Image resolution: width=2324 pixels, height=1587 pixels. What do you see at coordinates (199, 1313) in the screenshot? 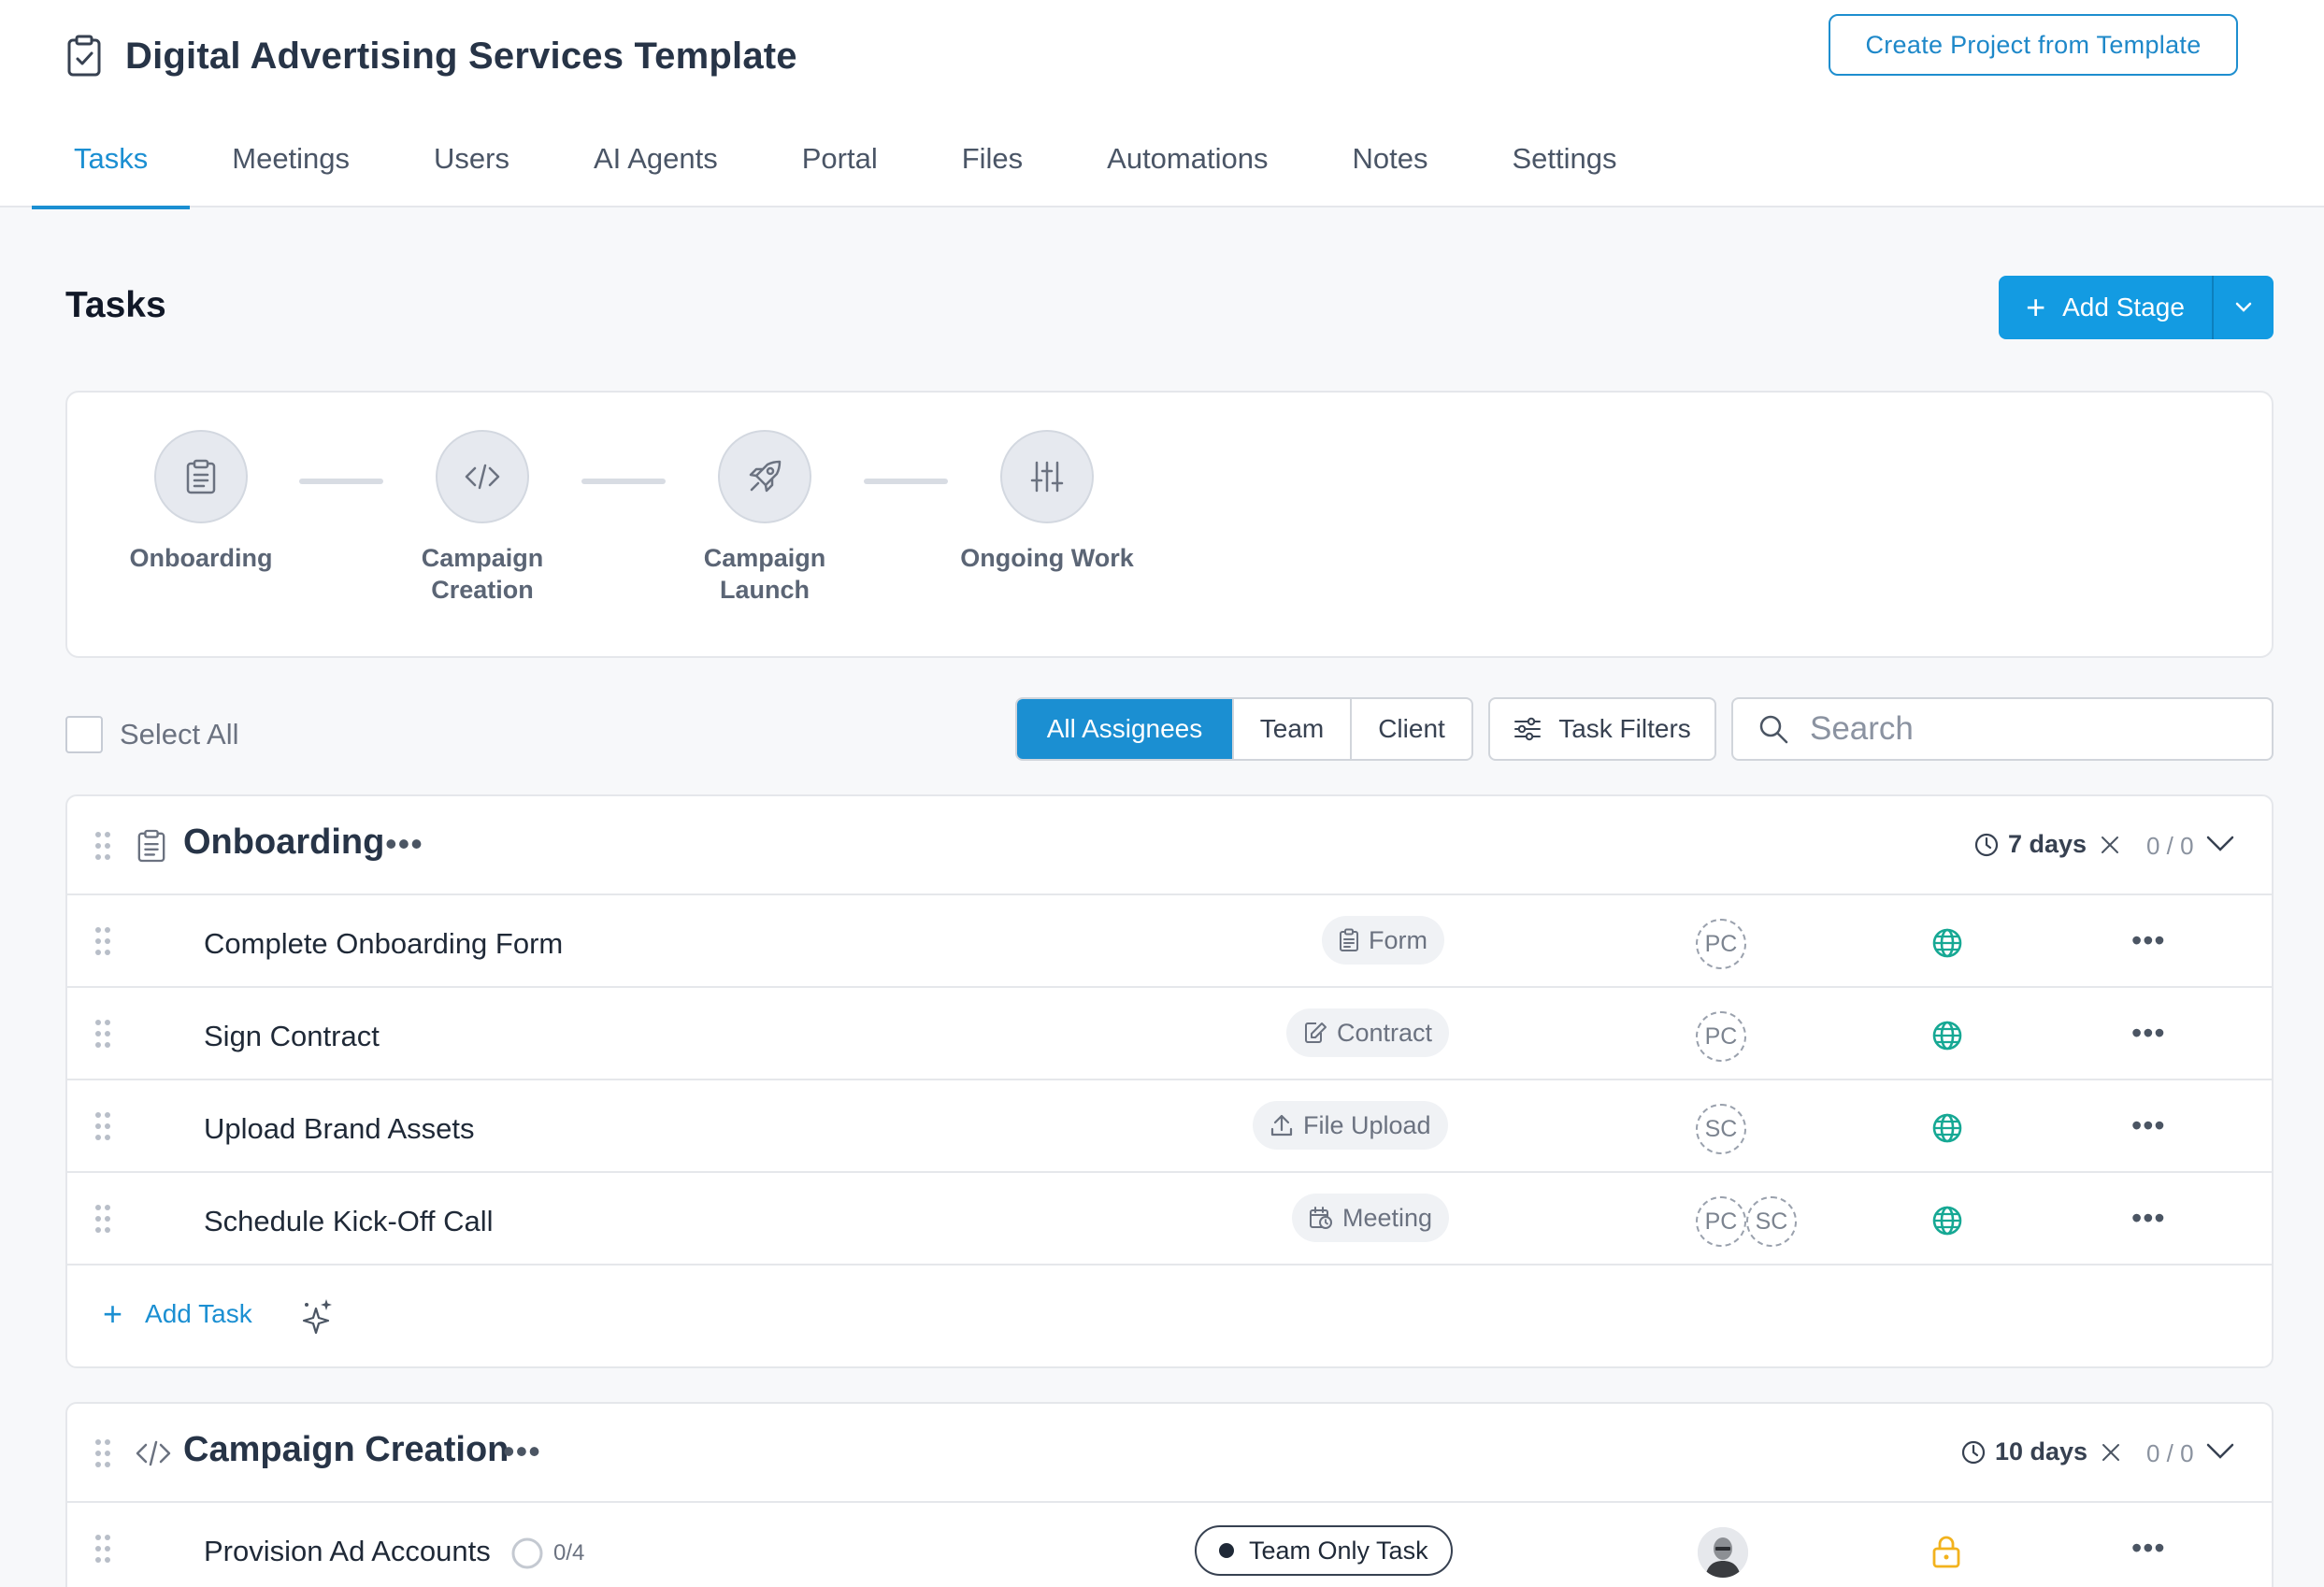
I see `add-task-label: Add Task` at bounding box center [199, 1313].